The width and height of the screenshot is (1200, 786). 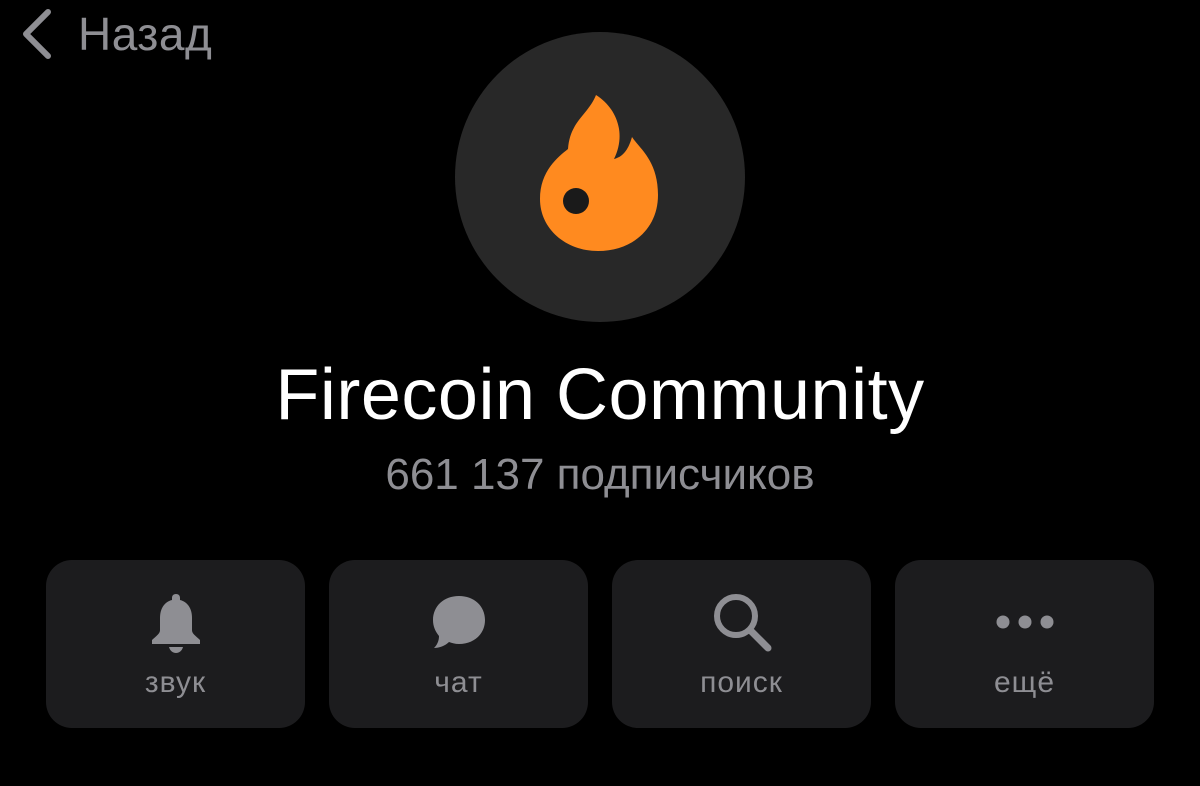 I want to click on chat-label: чат, so click(x=458, y=682).